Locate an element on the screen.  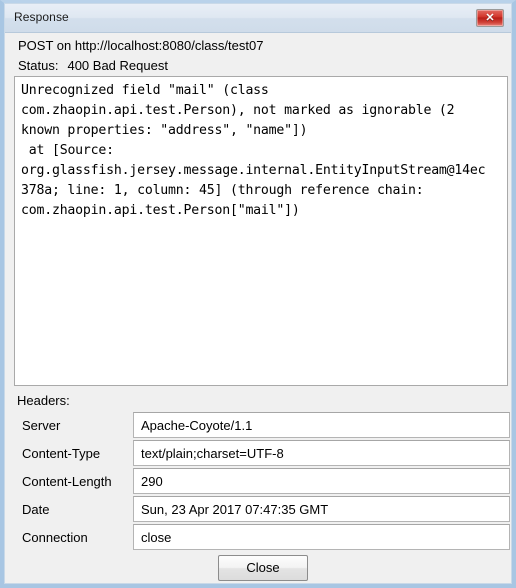
header-name-content-length: Content-Length is located at coordinates (67, 481).